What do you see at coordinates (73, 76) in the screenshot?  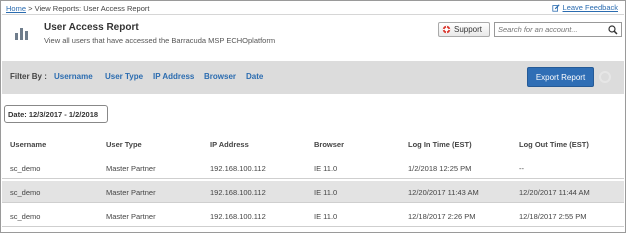 I see `filter-username-link: Username` at bounding box center [73, 76].